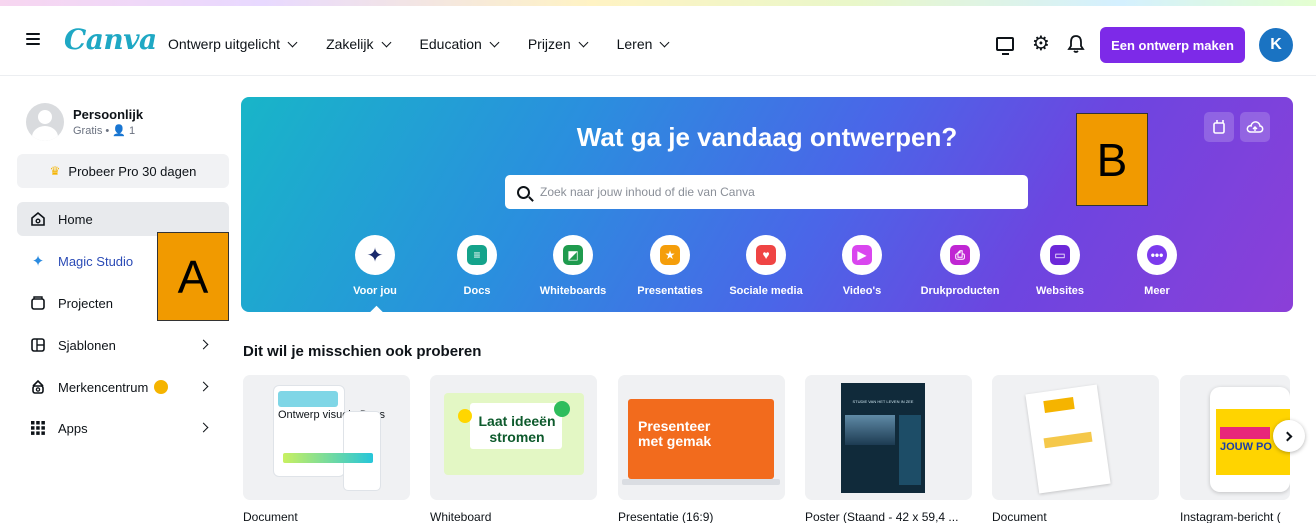 The width and height of the screenshot is (1316, 523). I want to click on nav-education: Education, so click(460, 44).